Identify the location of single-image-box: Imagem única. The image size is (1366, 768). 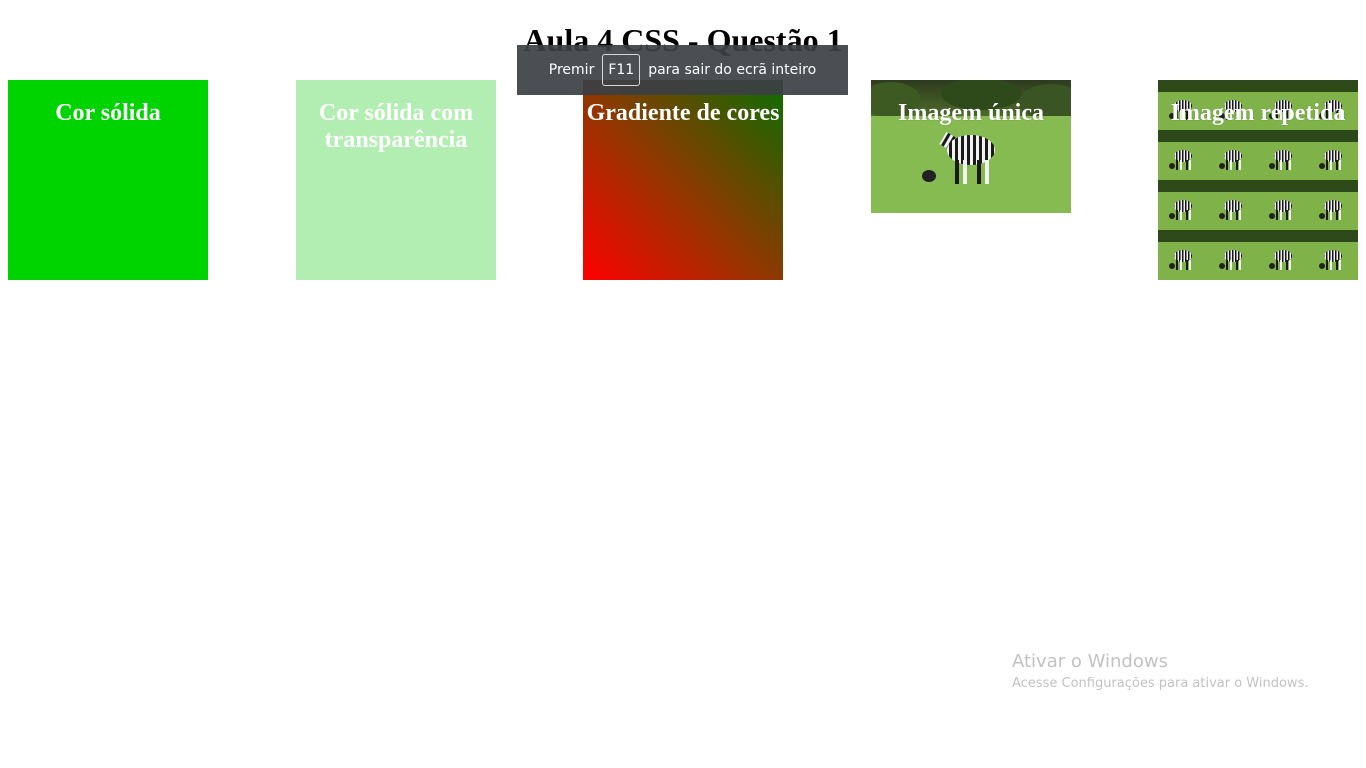
(971, 146).